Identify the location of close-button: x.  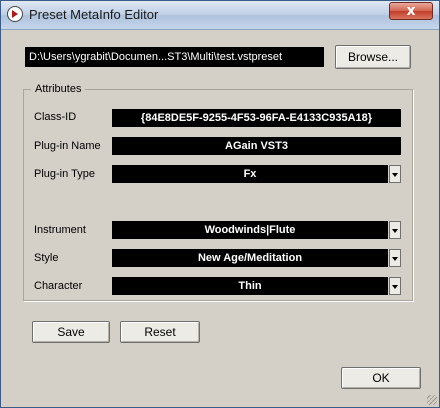
(411, 11).